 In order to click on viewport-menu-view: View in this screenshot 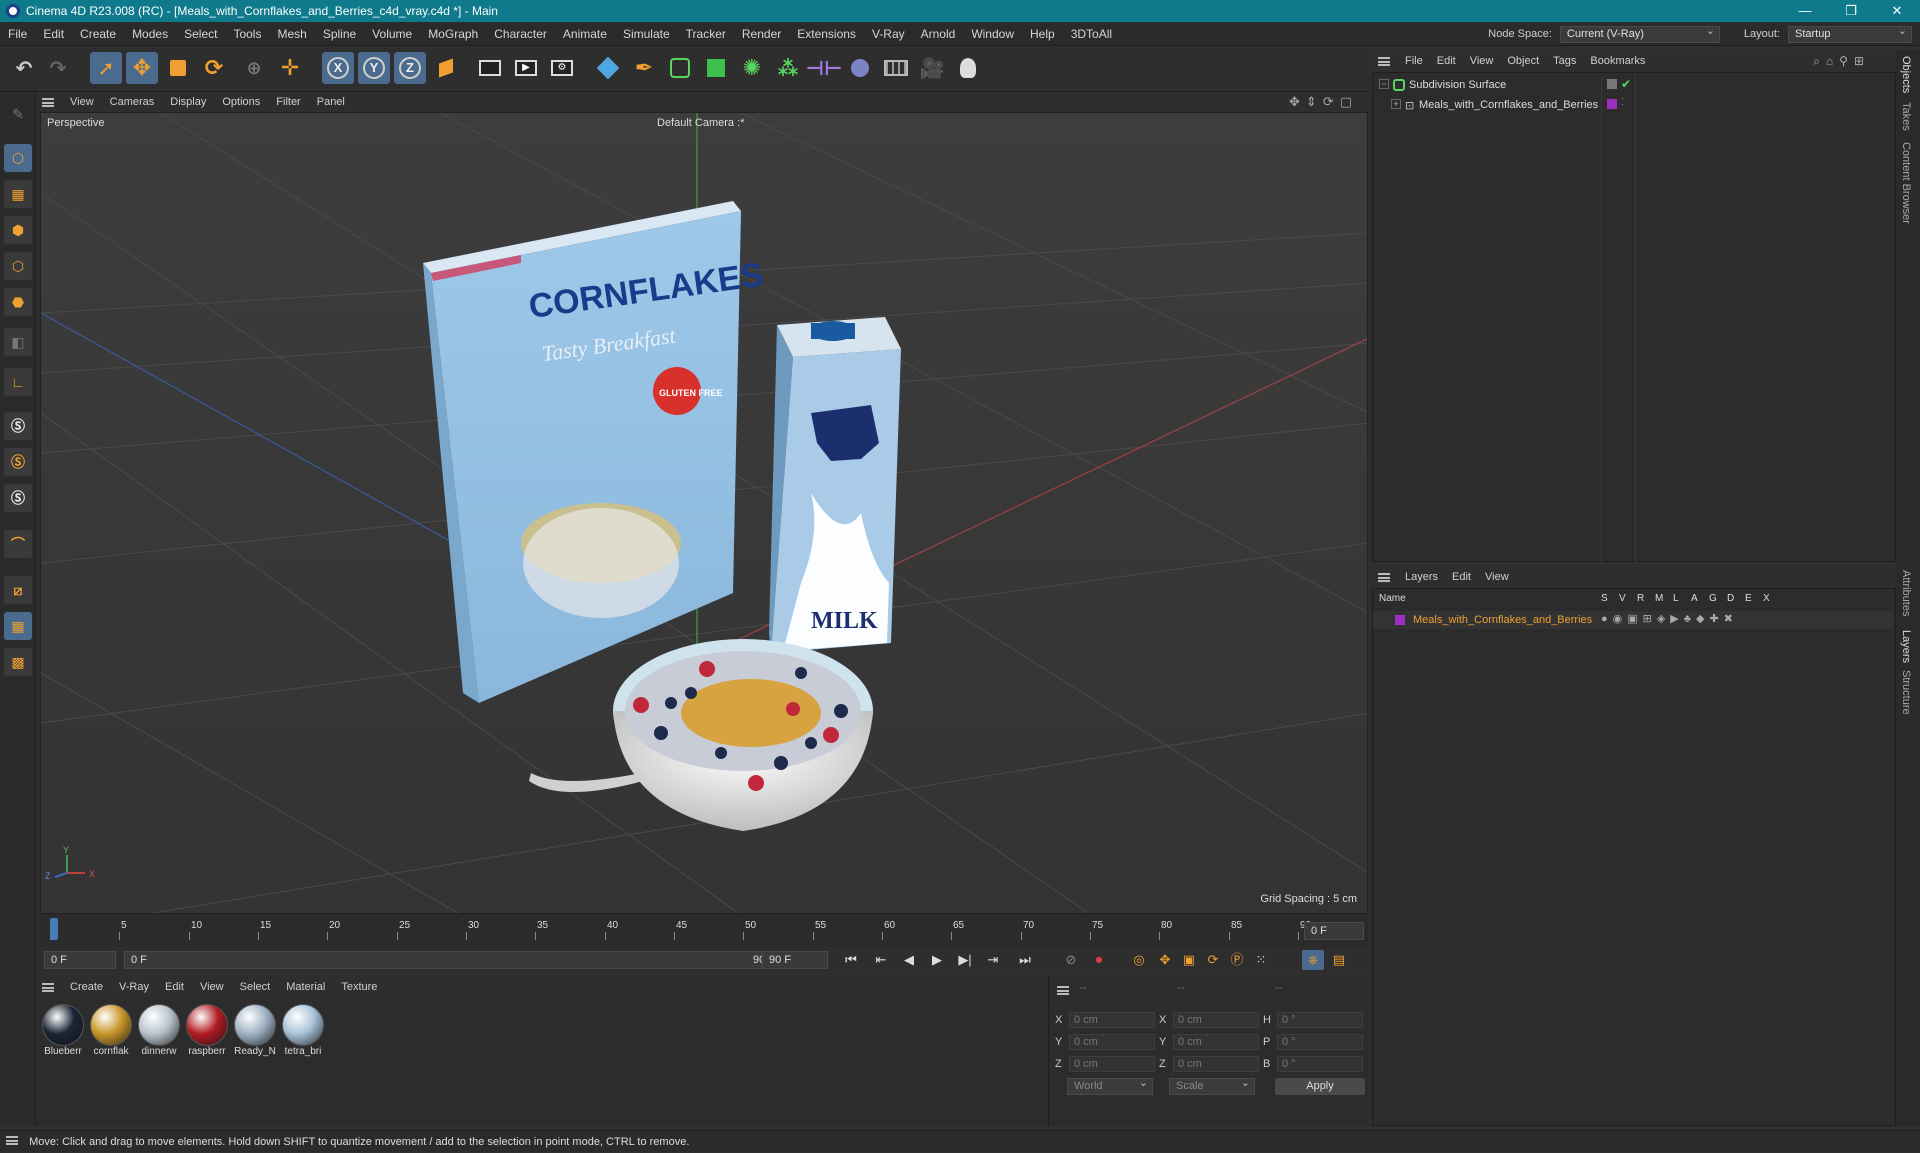, I will do `click(82, 102)`.